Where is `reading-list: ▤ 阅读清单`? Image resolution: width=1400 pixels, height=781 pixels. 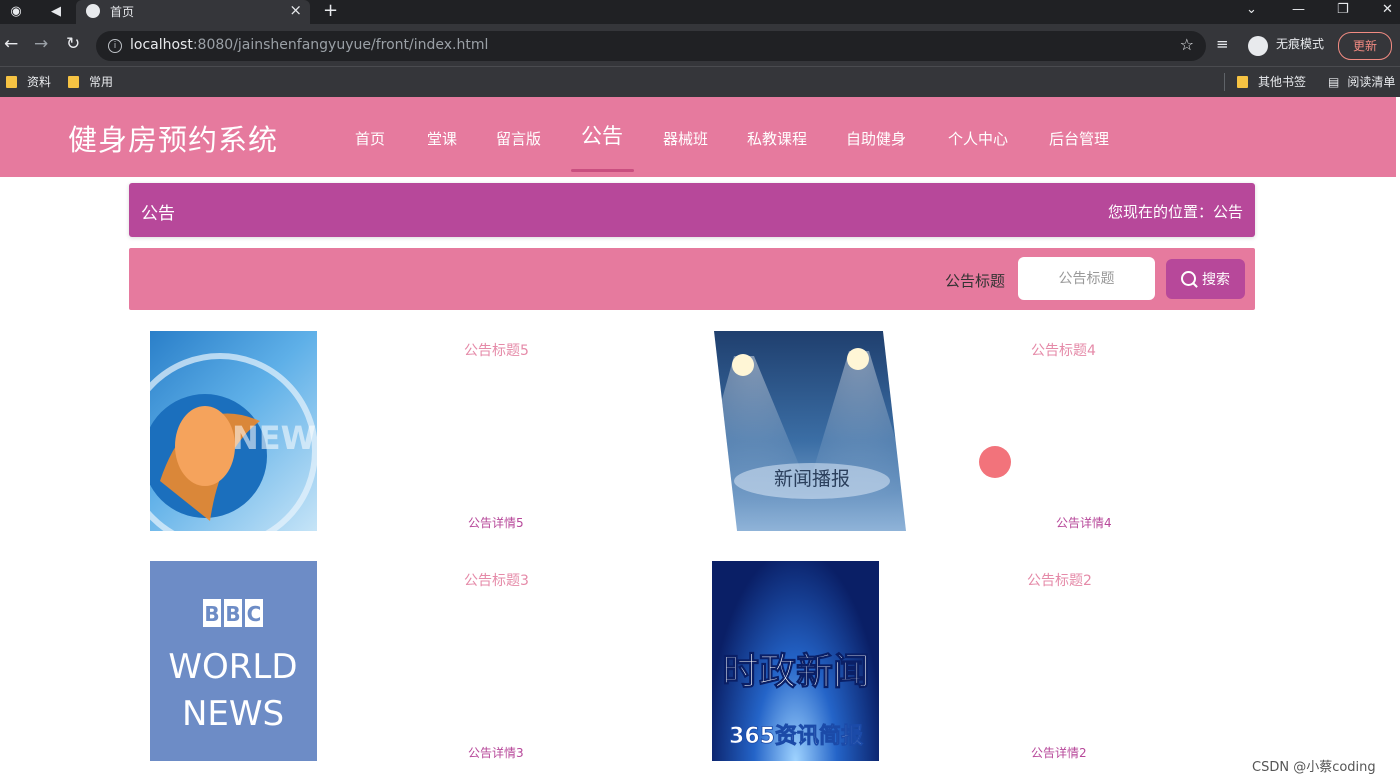
reading-list: ▤ 阅读清单 is located at coordinates (1361, 82).